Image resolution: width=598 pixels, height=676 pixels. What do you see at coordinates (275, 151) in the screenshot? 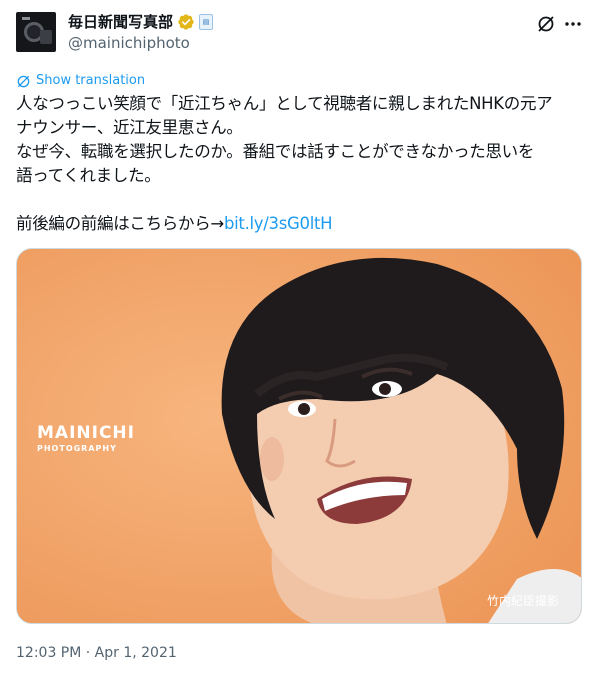
I see `tweet-text-line: なぜ今、転職を選択したのか。番組では話すことができなかった思いを` at bounding box center [275, 151].